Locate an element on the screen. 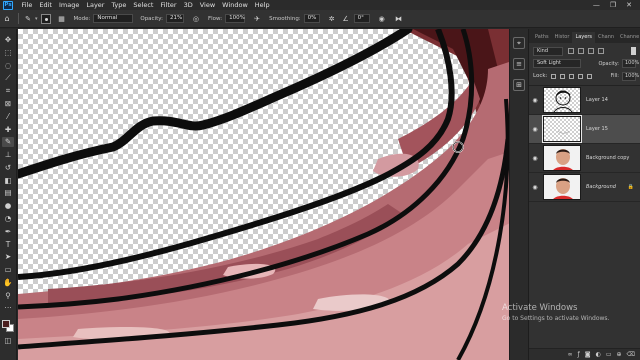 Image resolution: width=640 pixels, height=360 pixels. menu-window: Window is located at coordinates (235, 5).